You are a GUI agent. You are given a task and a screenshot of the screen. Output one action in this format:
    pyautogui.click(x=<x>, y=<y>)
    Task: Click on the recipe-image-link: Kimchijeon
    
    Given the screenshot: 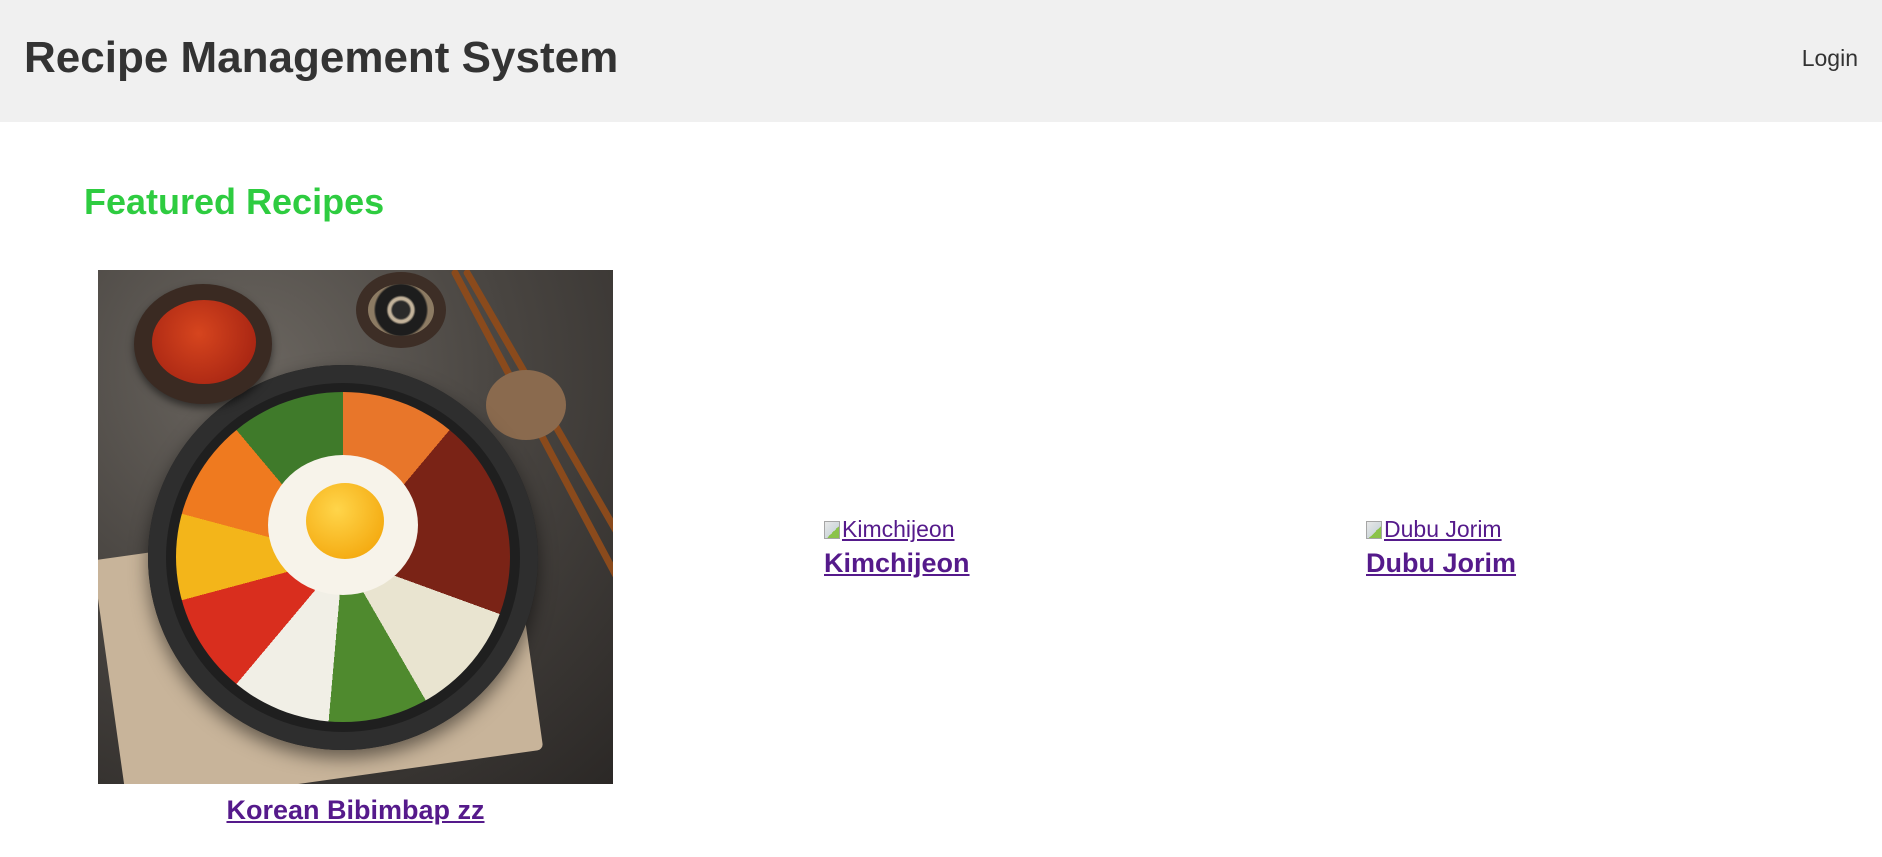 What is the action you would take?
    pyautogui.click(x=897, y=529)
    